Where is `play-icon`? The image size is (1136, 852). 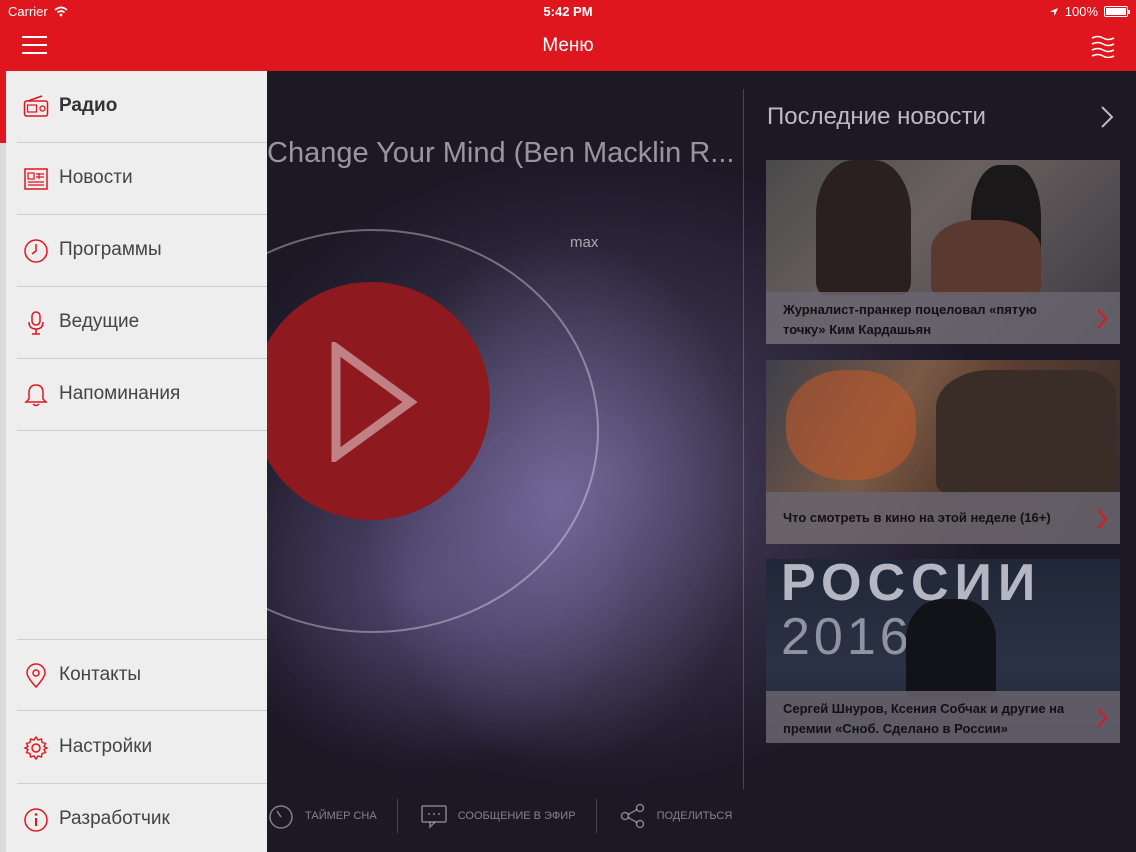
play-icon is located at coordinates (374, 402).